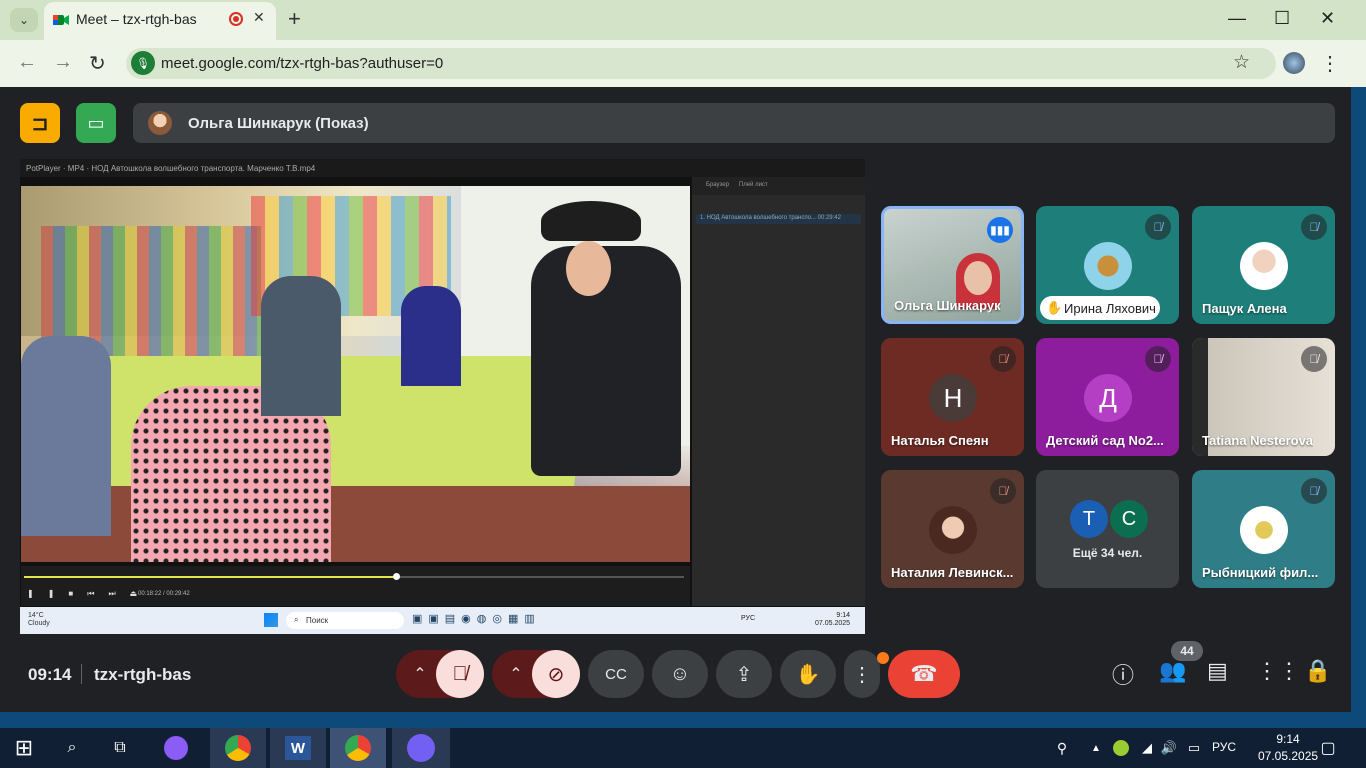 The height and width of the screenshot is (768, 1366). I want to click on tab-search-chevron-icon: ⌄, so click(24, 20).